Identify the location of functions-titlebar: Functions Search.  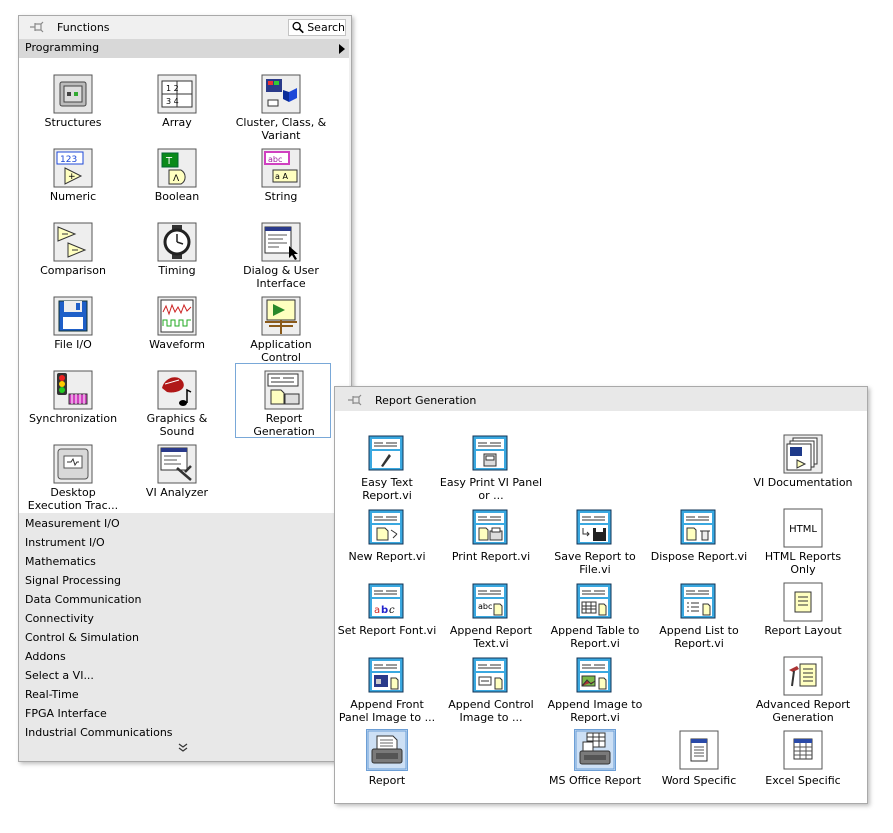
(185, 27).